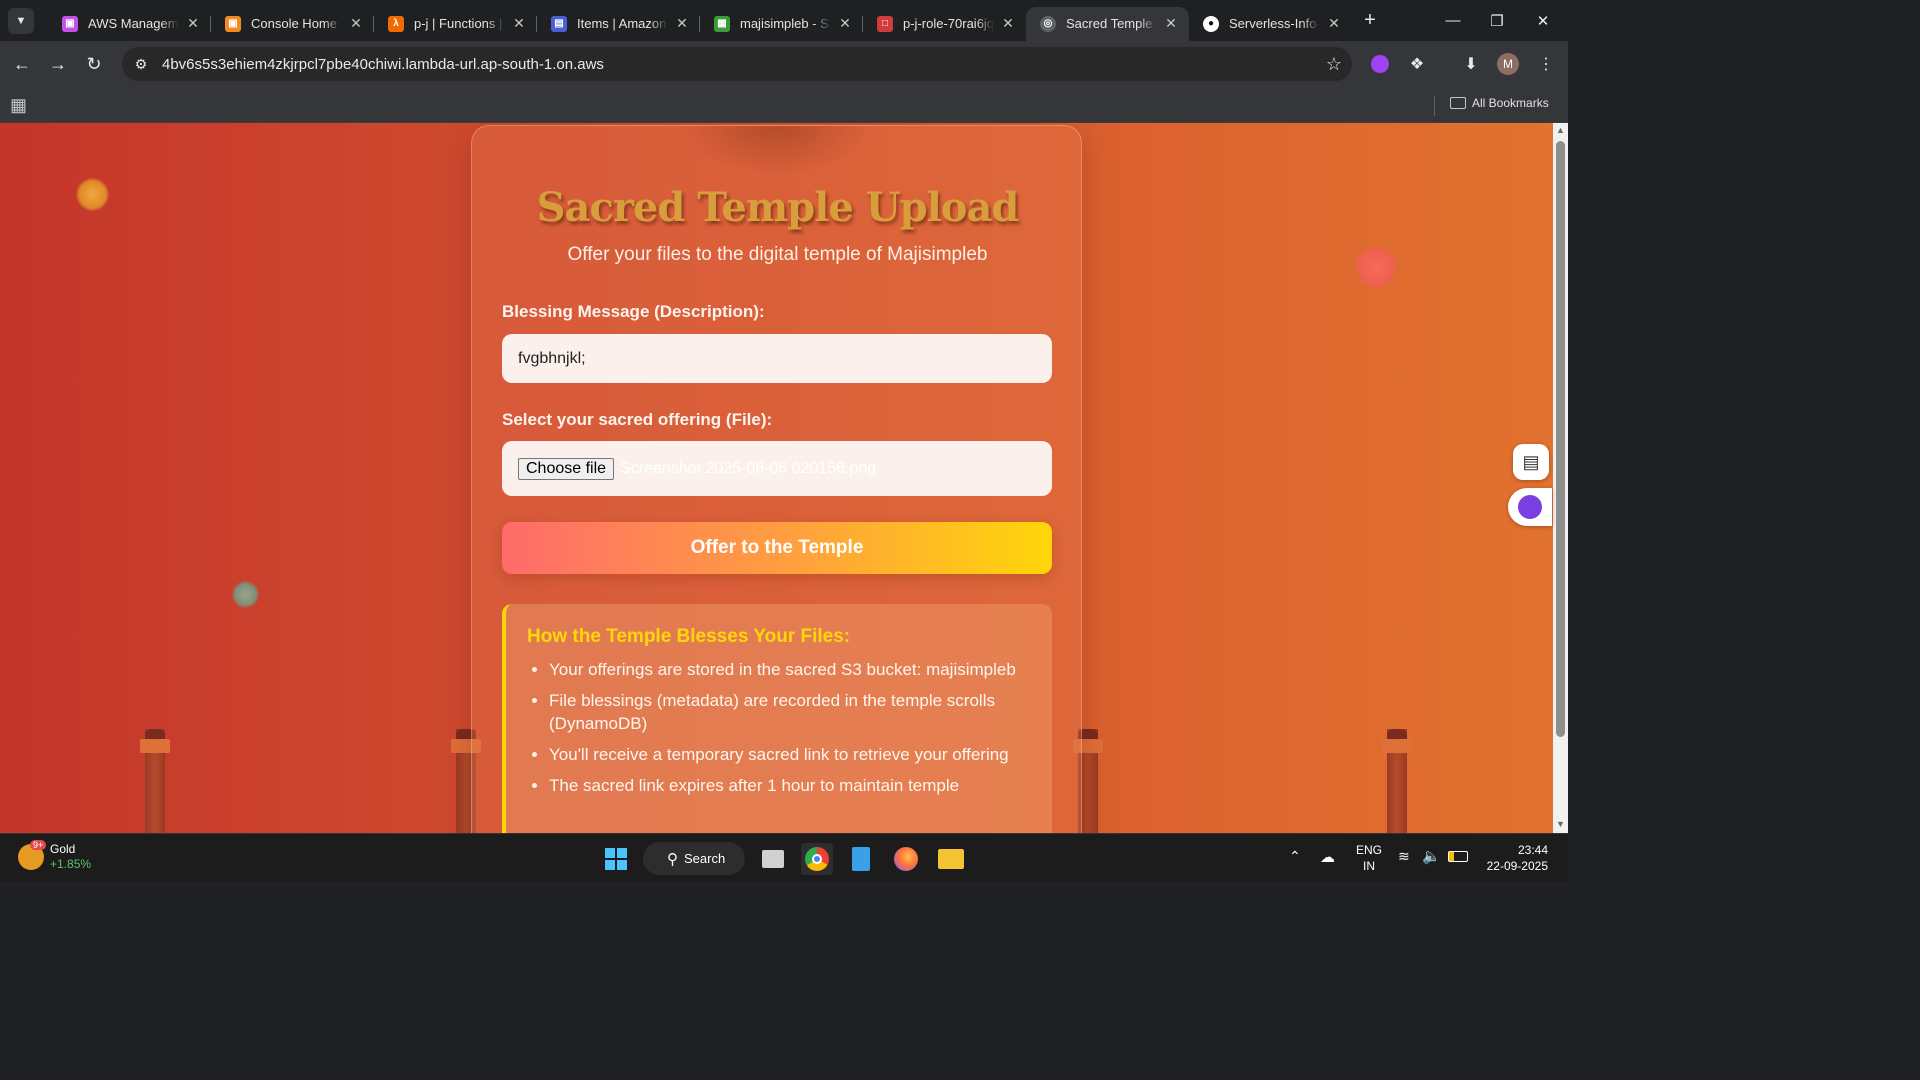  Describe the element at coordinates (637, 419) in the screenshot. I see `file-label: Select your sacred offering (File):` at that location.